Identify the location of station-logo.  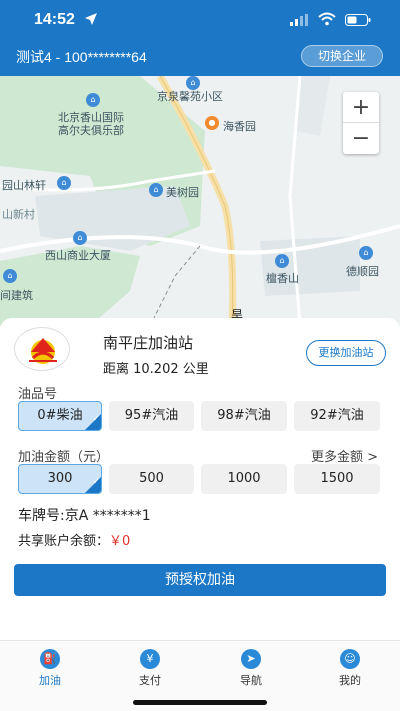
(42, 349).